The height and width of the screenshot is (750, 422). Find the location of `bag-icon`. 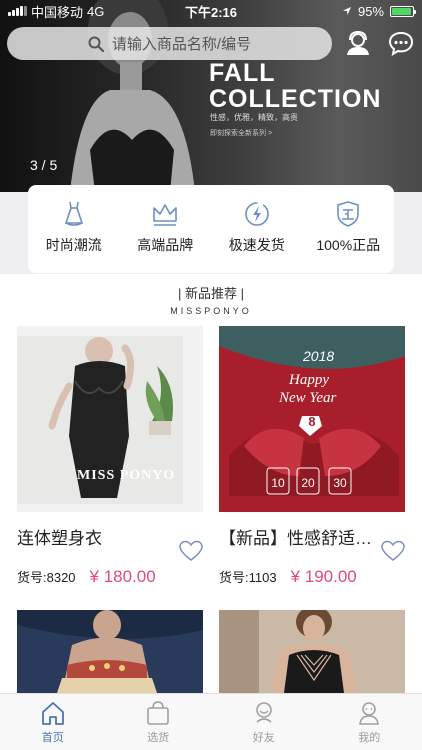

bag-icon is located at coordinates (158, 713).